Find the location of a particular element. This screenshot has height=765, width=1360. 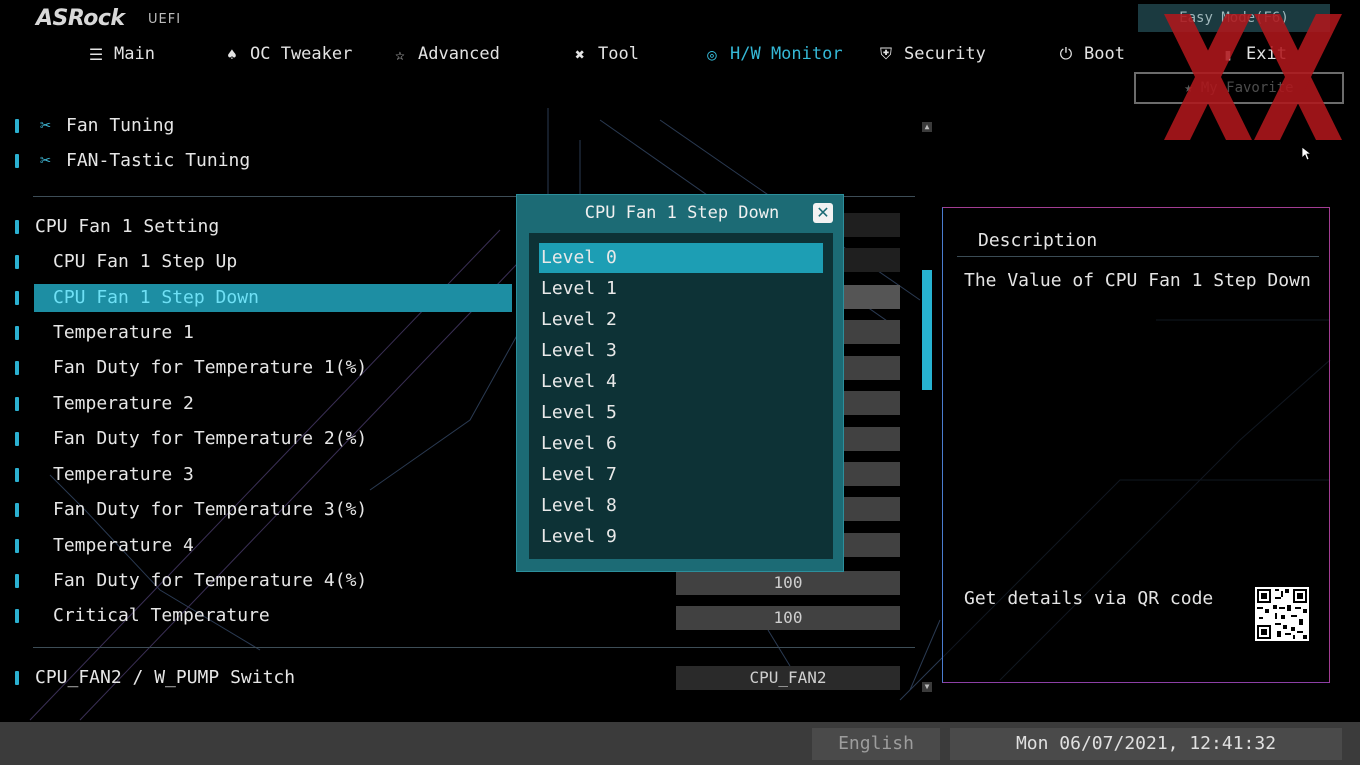

tab-boot: ⏻ Boot is located at coordinates (1090, 54).